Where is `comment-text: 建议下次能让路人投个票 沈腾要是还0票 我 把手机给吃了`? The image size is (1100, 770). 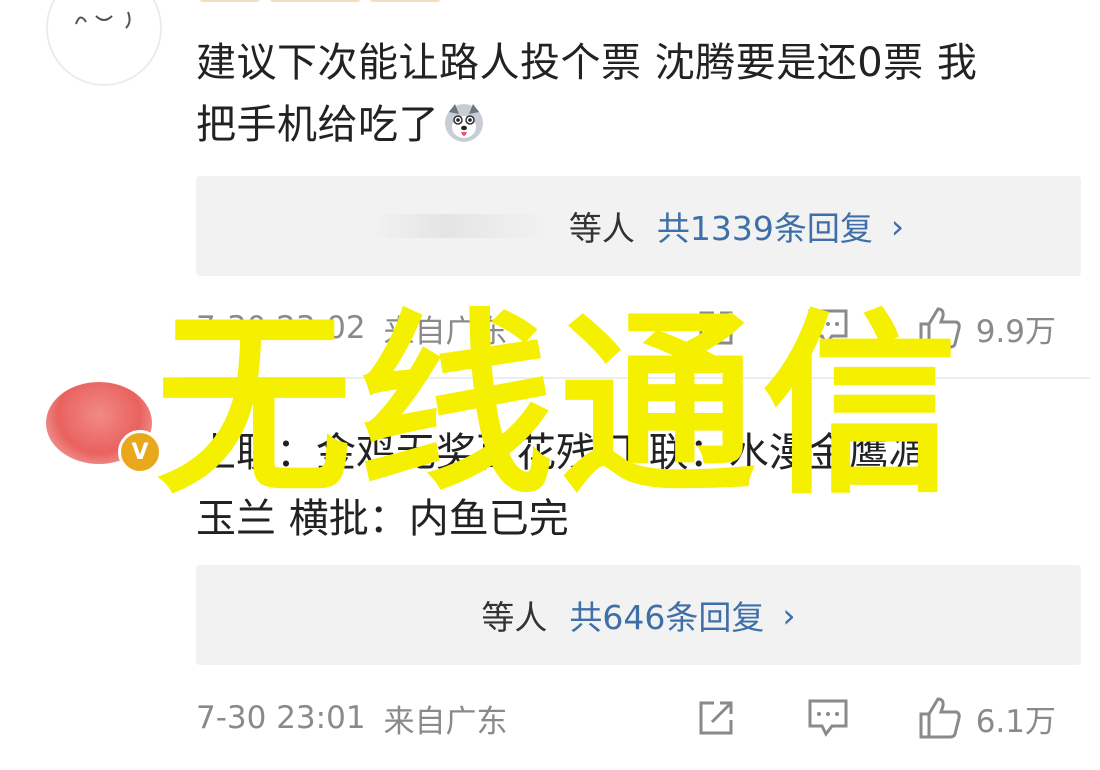
comment-text: 建议下次能让路人投个票 沈腾要是还0票 我 把手机给吃了 is located at coordinates (636, 97).